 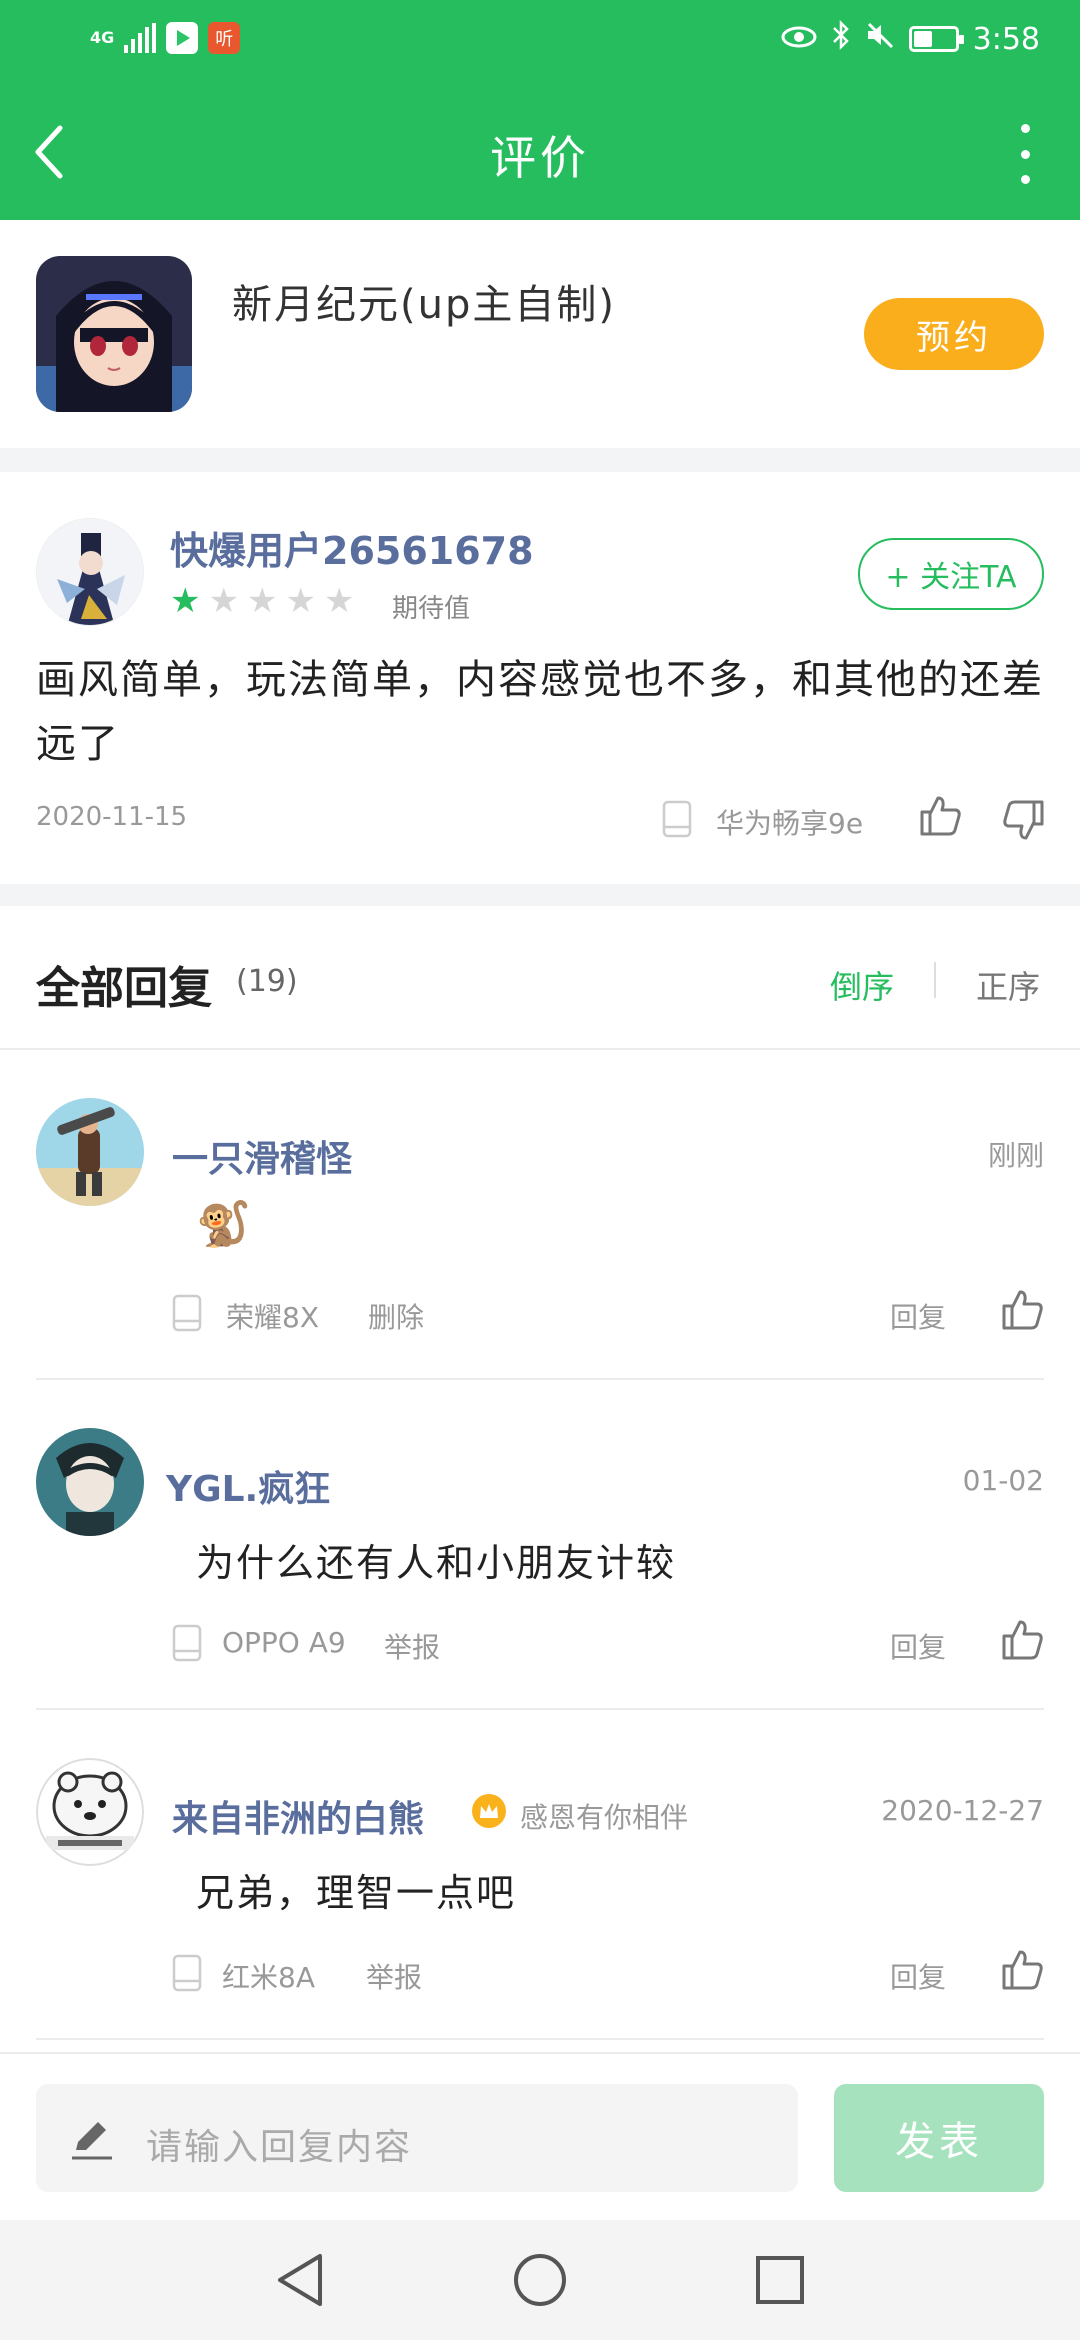 I want to click on reviewer-avatar, so click(x=90, y=572).